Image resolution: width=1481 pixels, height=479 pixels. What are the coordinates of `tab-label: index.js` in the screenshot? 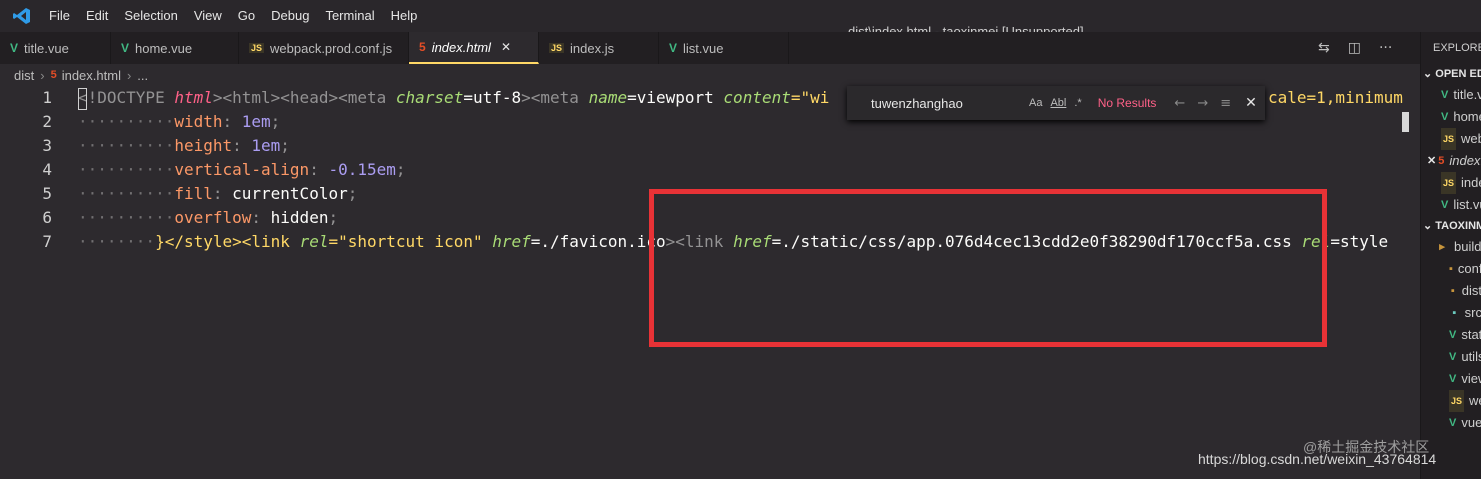 It's located at (592, 48).